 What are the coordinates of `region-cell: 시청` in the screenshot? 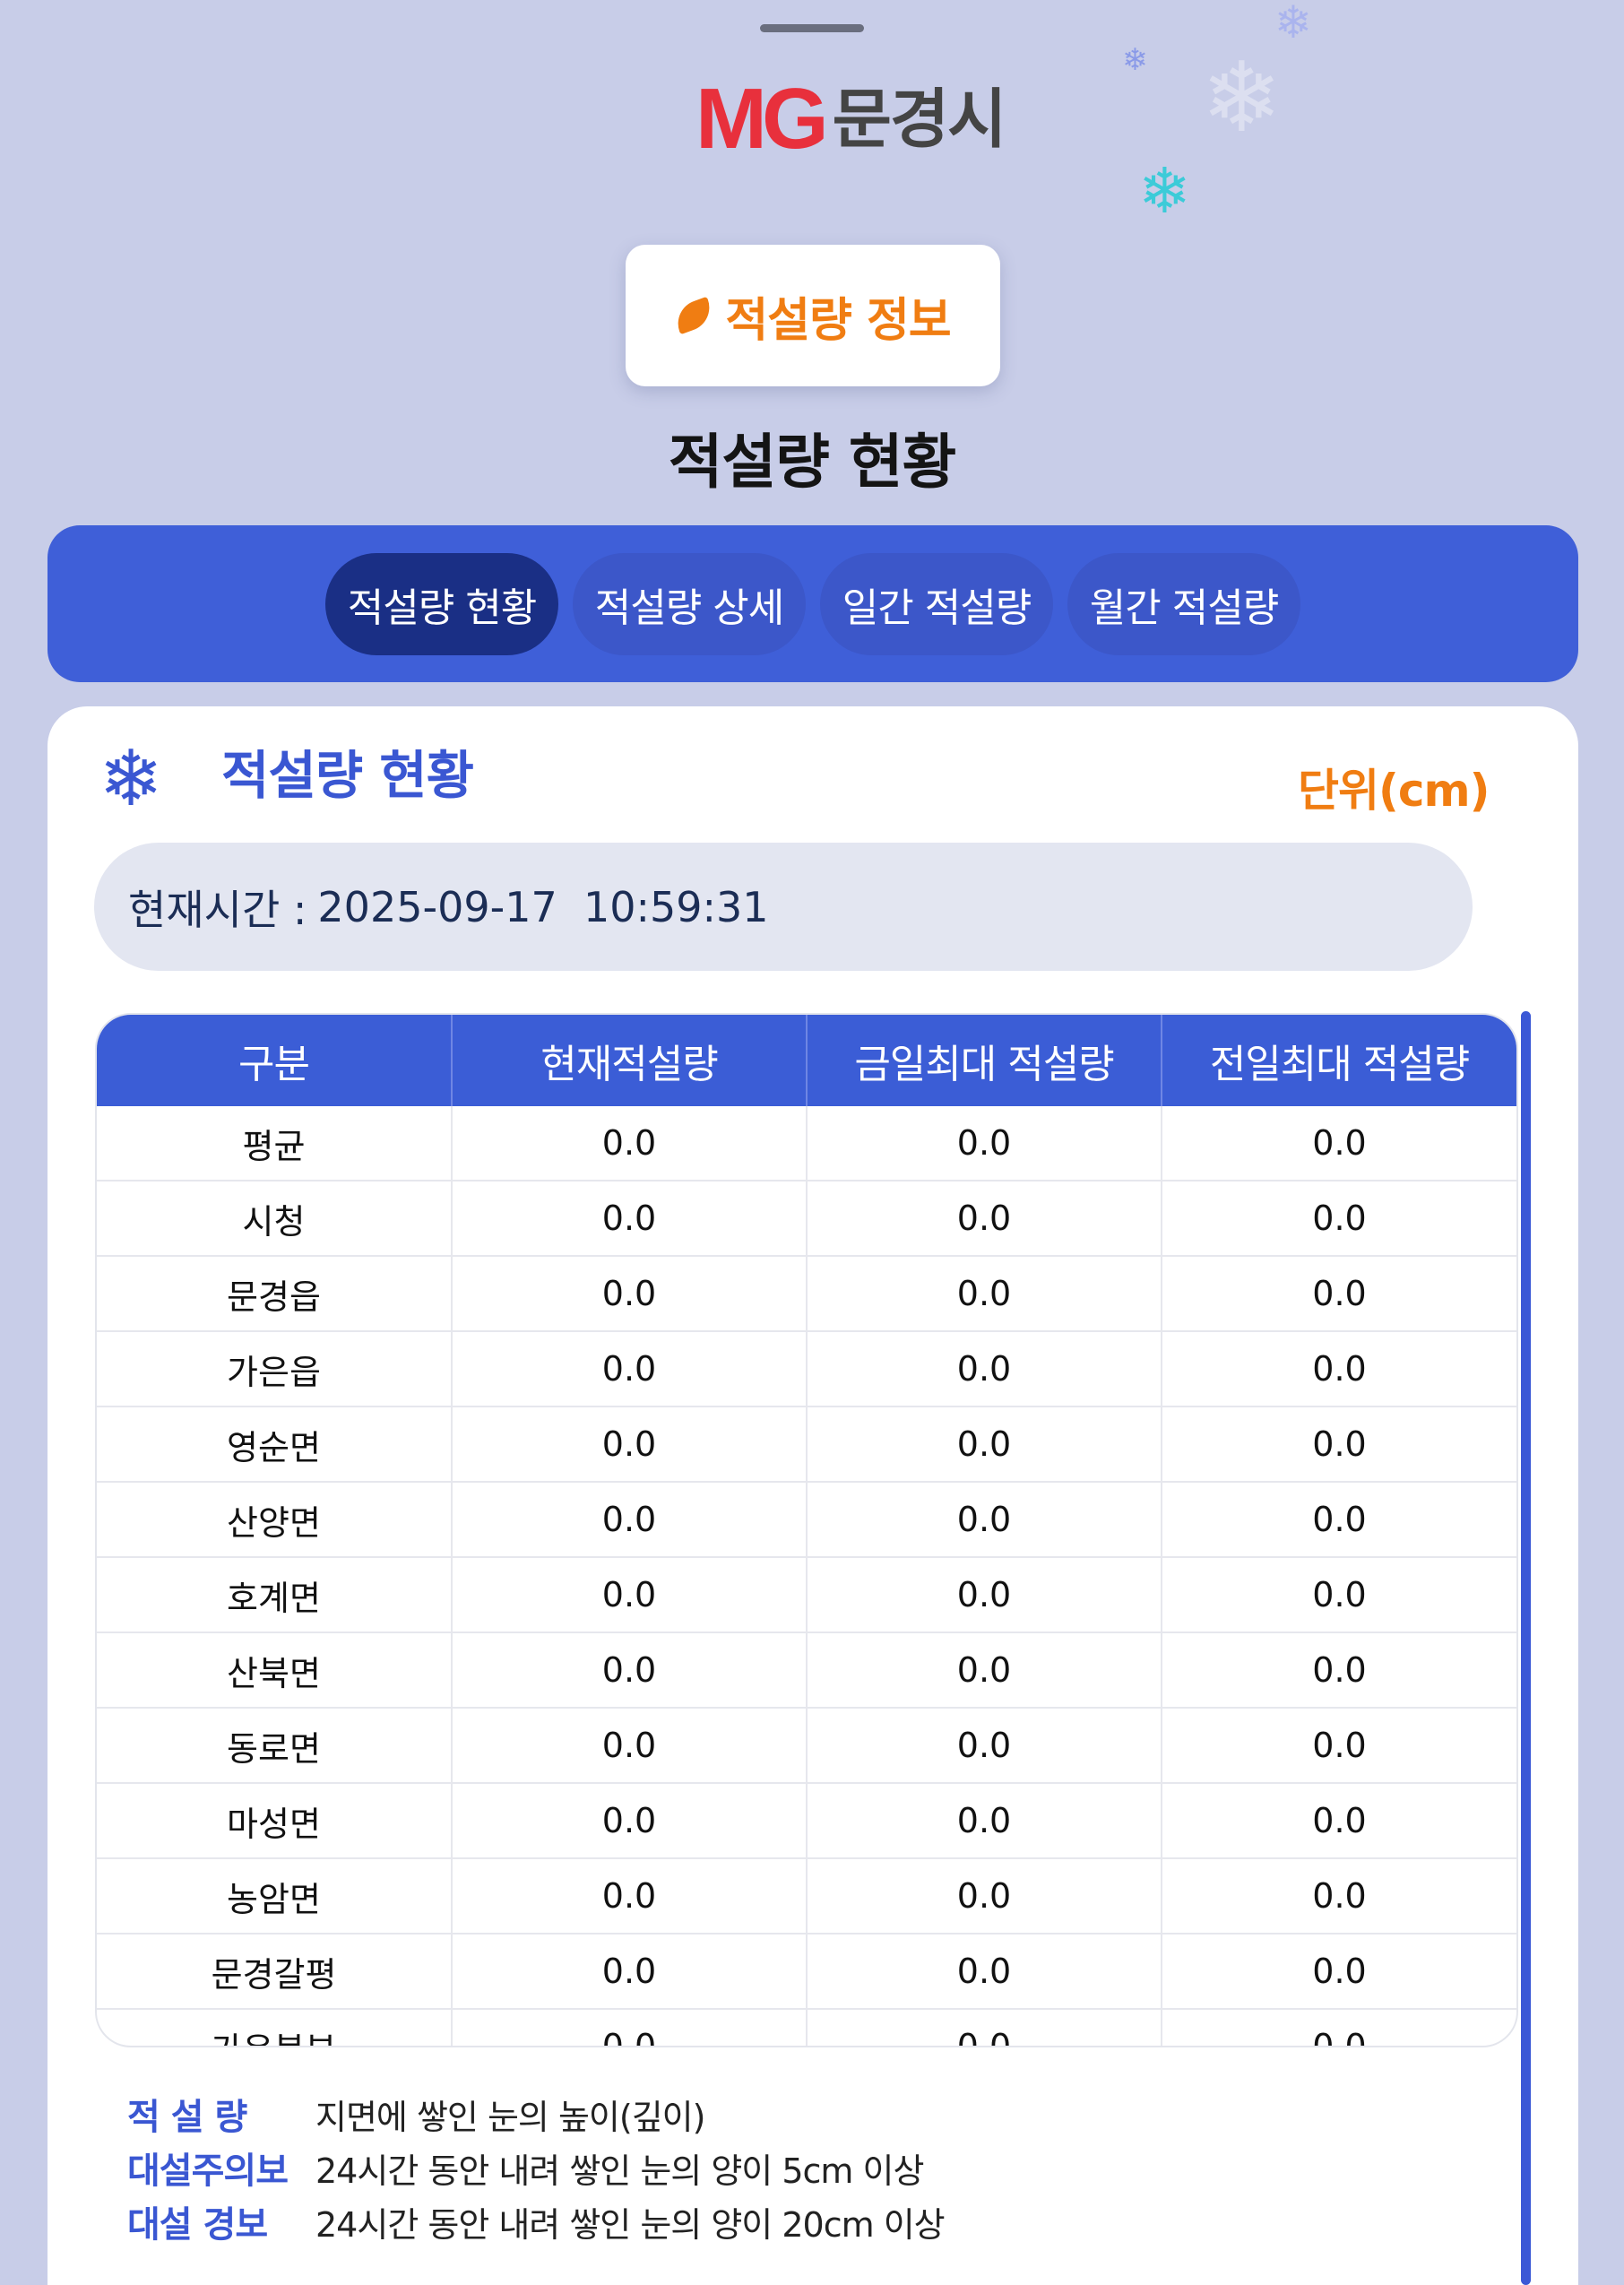 It's located at (275, 1218).